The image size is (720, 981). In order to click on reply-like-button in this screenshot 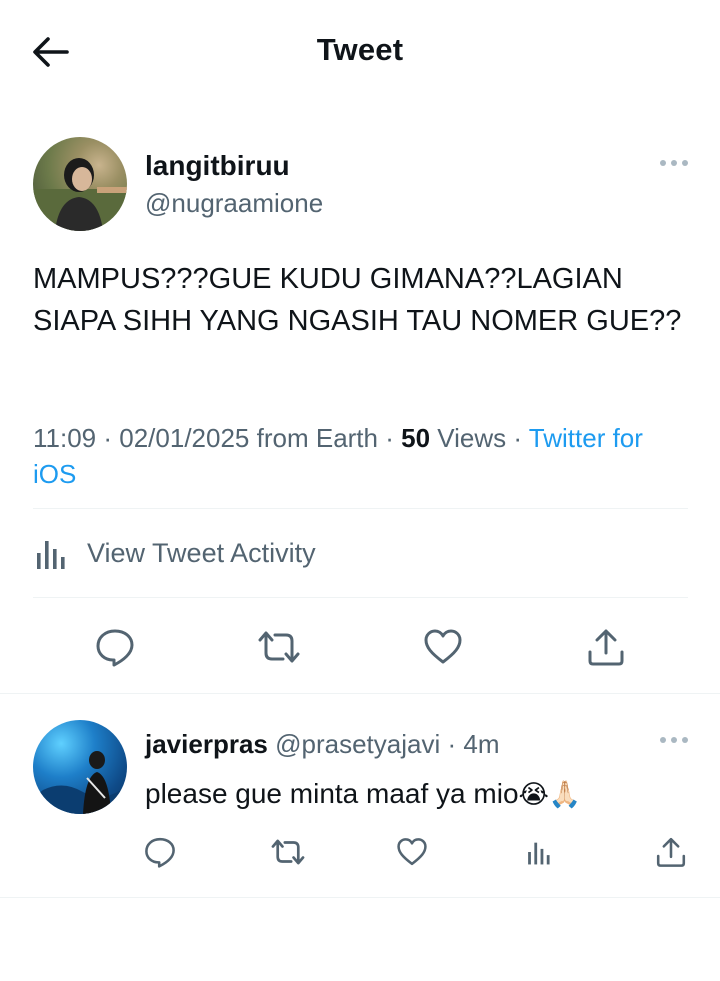, I will do `click(412, 852)`.